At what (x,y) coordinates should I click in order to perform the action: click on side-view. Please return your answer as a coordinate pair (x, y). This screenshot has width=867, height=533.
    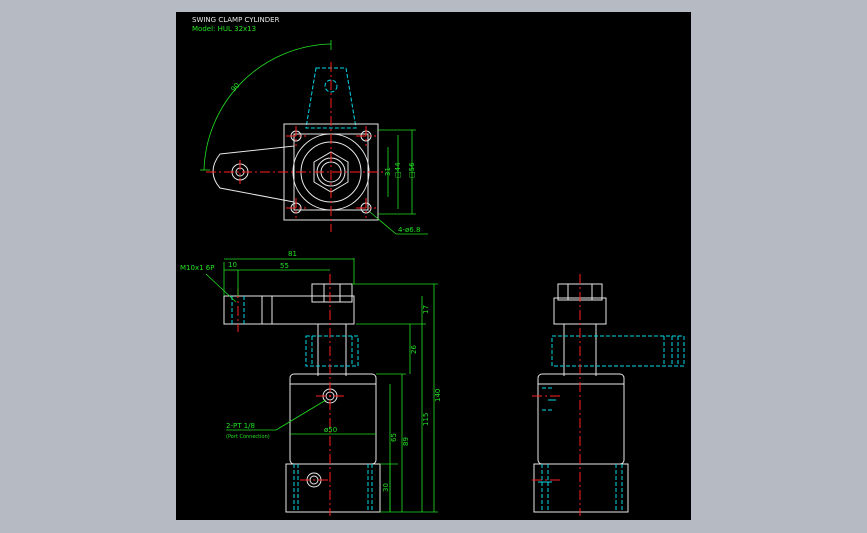
    Looking at the image, I should click on (608, 395).